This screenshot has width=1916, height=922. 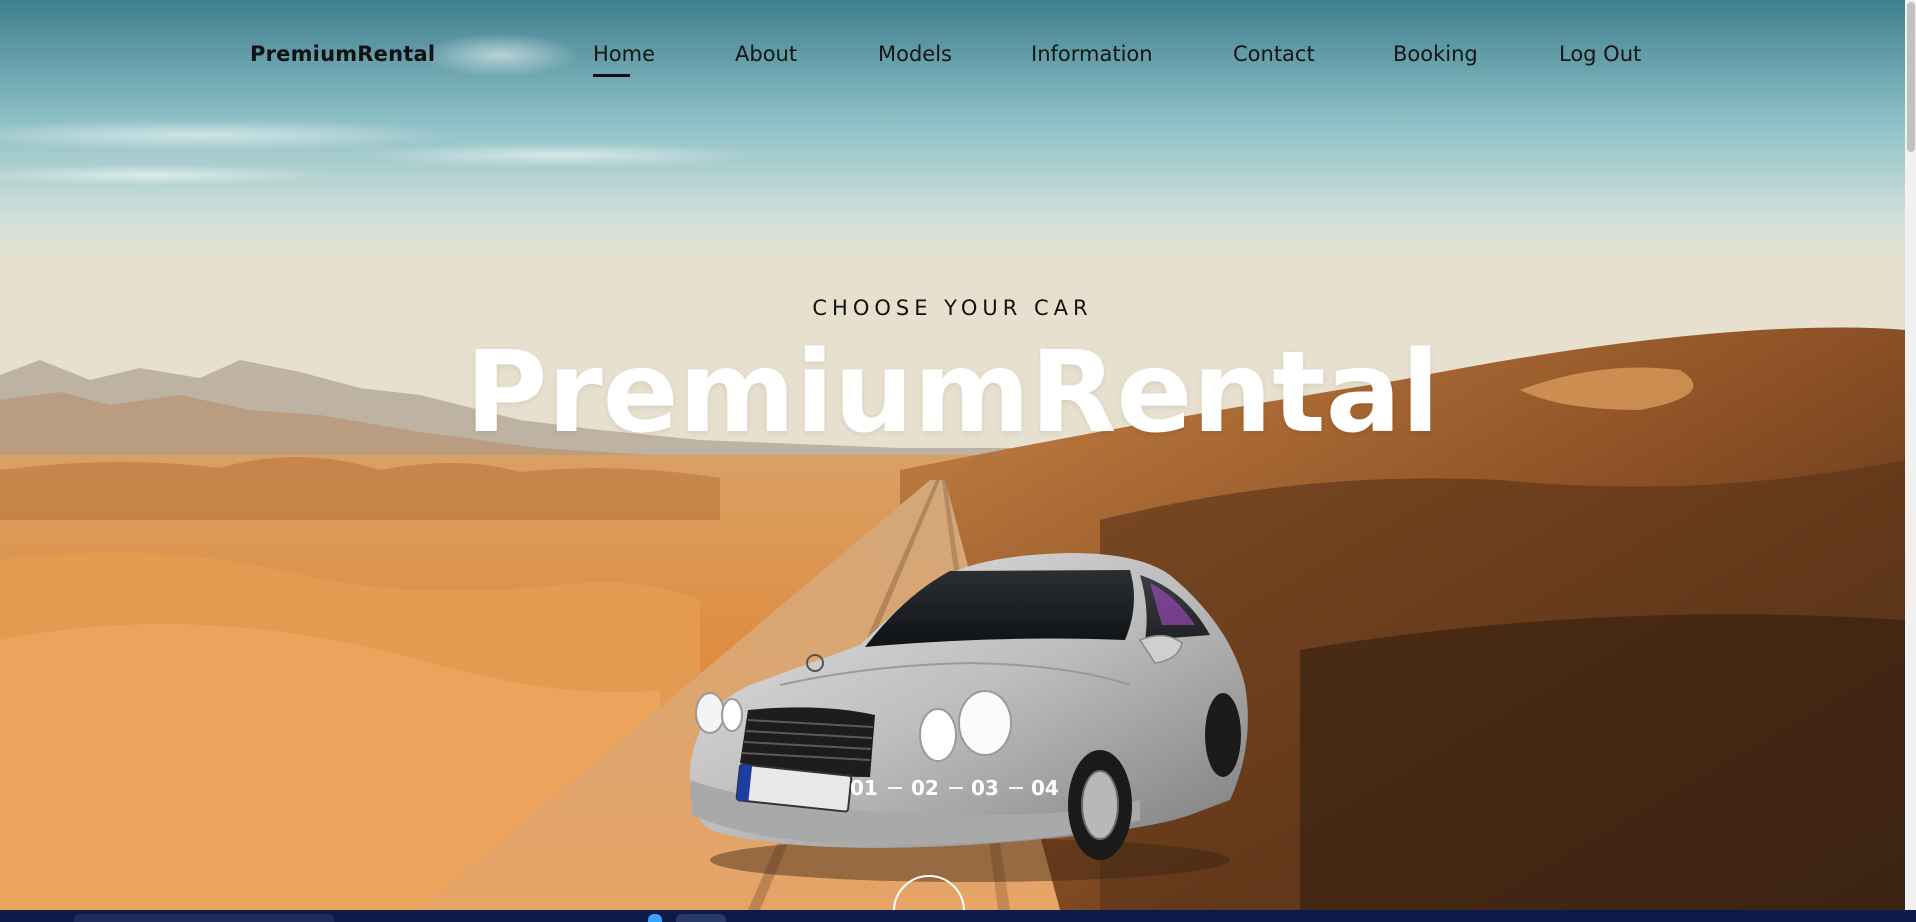 What do you see at coordinates (952, 308) in the screenshot?
I see `hero-subtitle: CHOOSE YOUR CAR` at bounding box center [952, 308].